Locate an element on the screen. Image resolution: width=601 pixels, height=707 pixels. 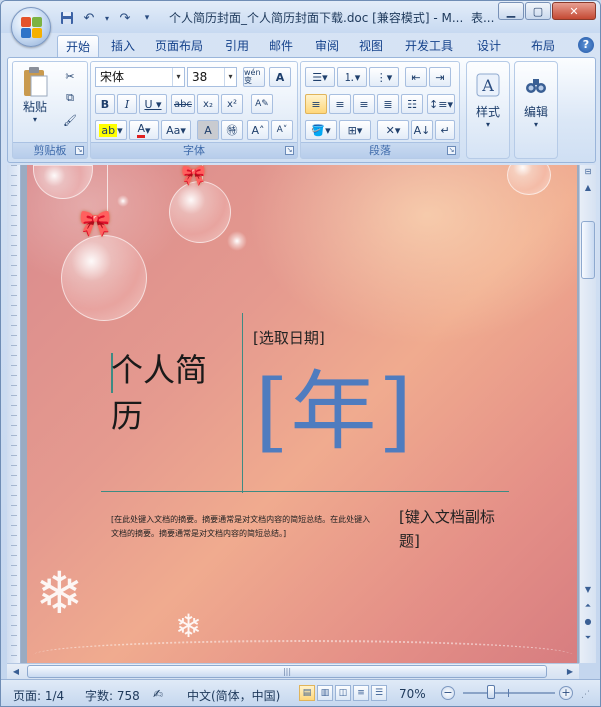
paste-button: 粘贴 ▾ is located at coordinates (35, 95).